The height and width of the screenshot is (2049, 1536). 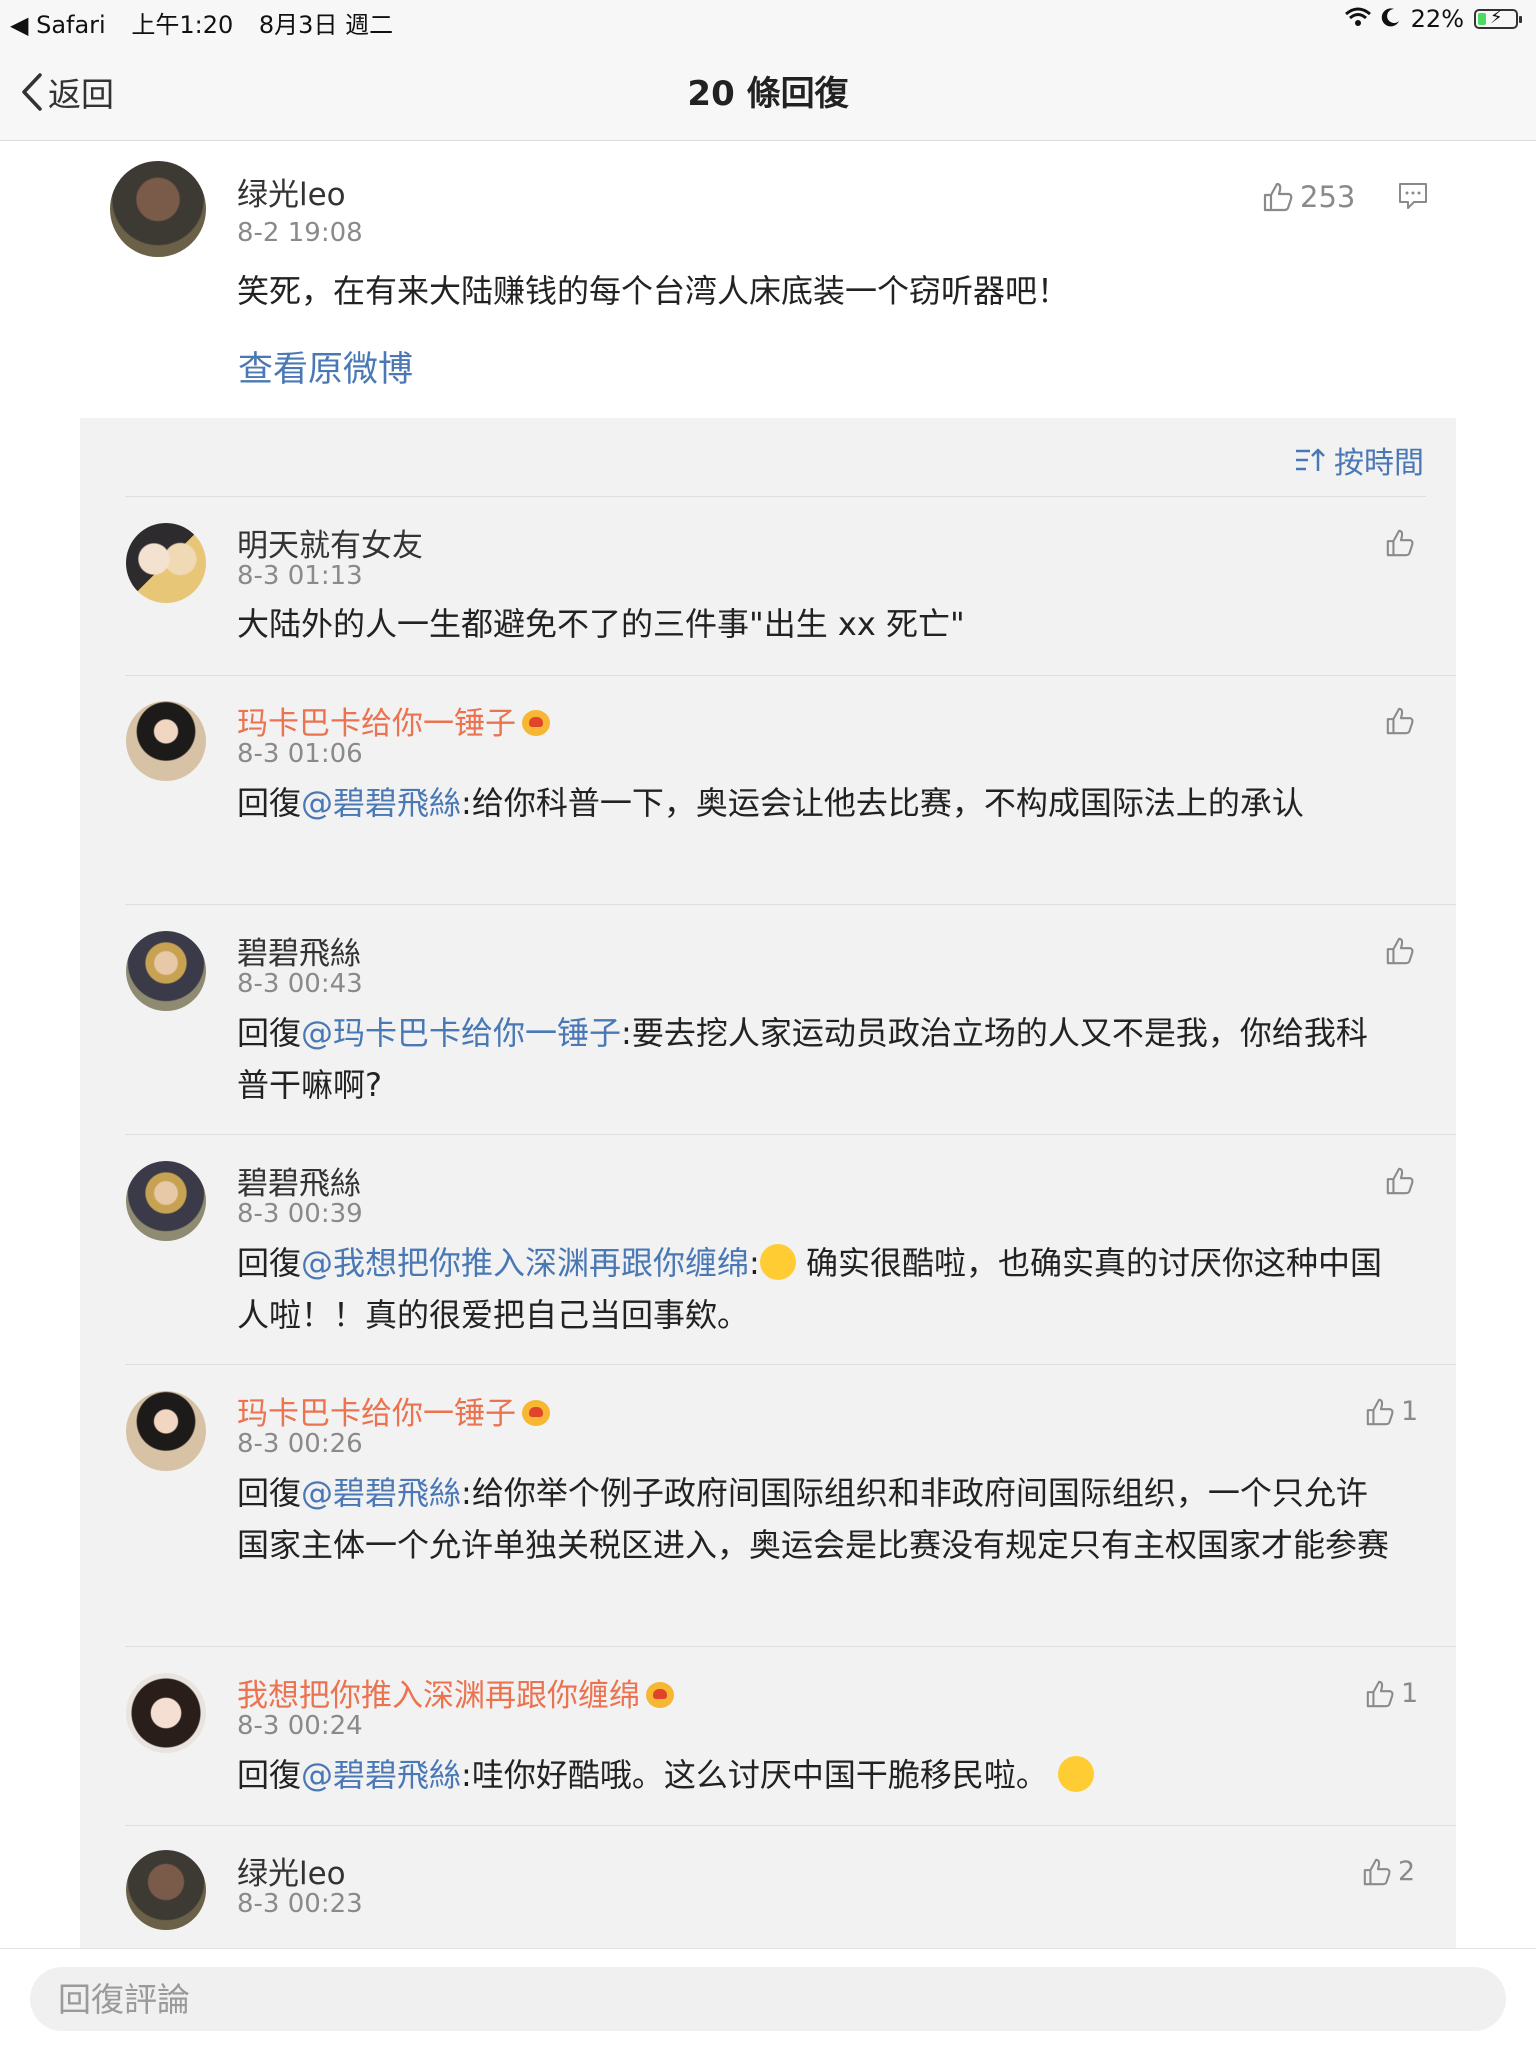 I want to click on timestamp: 8-3 01:13, so click(x=300, y=576).